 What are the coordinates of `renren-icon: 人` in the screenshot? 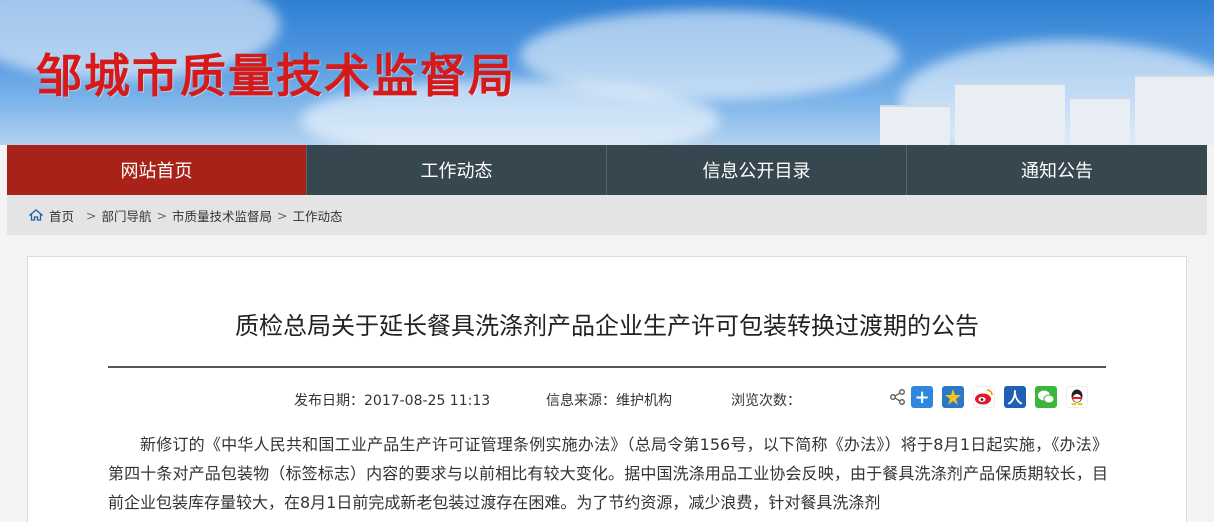 It's located at (1015, 397).